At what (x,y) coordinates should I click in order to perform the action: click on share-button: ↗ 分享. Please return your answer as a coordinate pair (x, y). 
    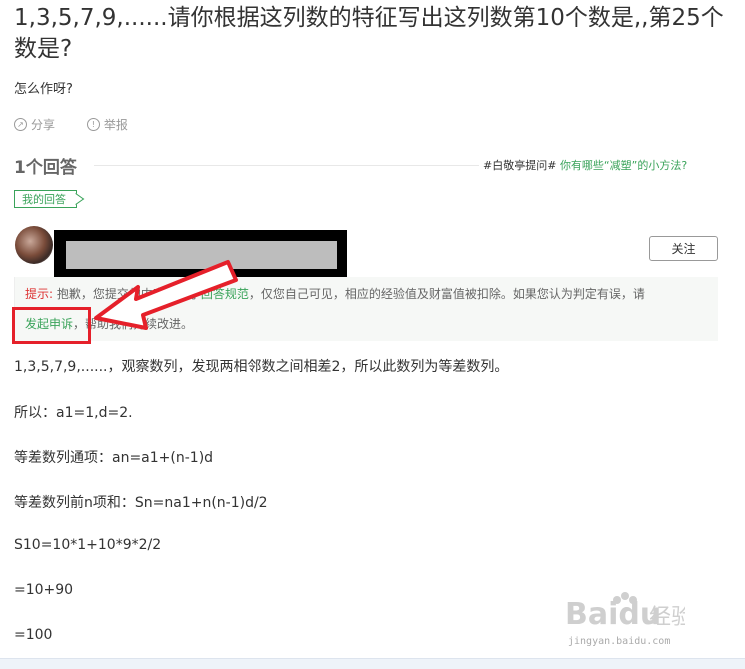
    Looking at the image, I should click on (34, 124).